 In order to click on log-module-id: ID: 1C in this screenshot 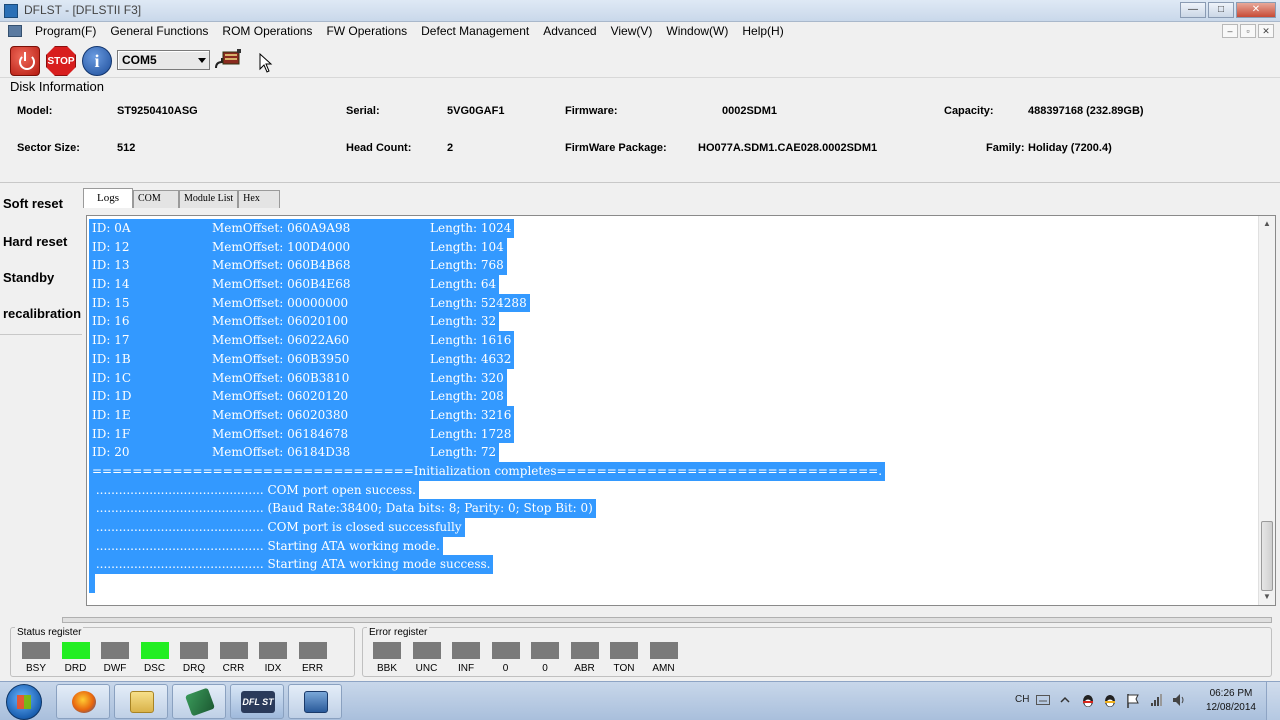, I will do `click(112, 377)`.